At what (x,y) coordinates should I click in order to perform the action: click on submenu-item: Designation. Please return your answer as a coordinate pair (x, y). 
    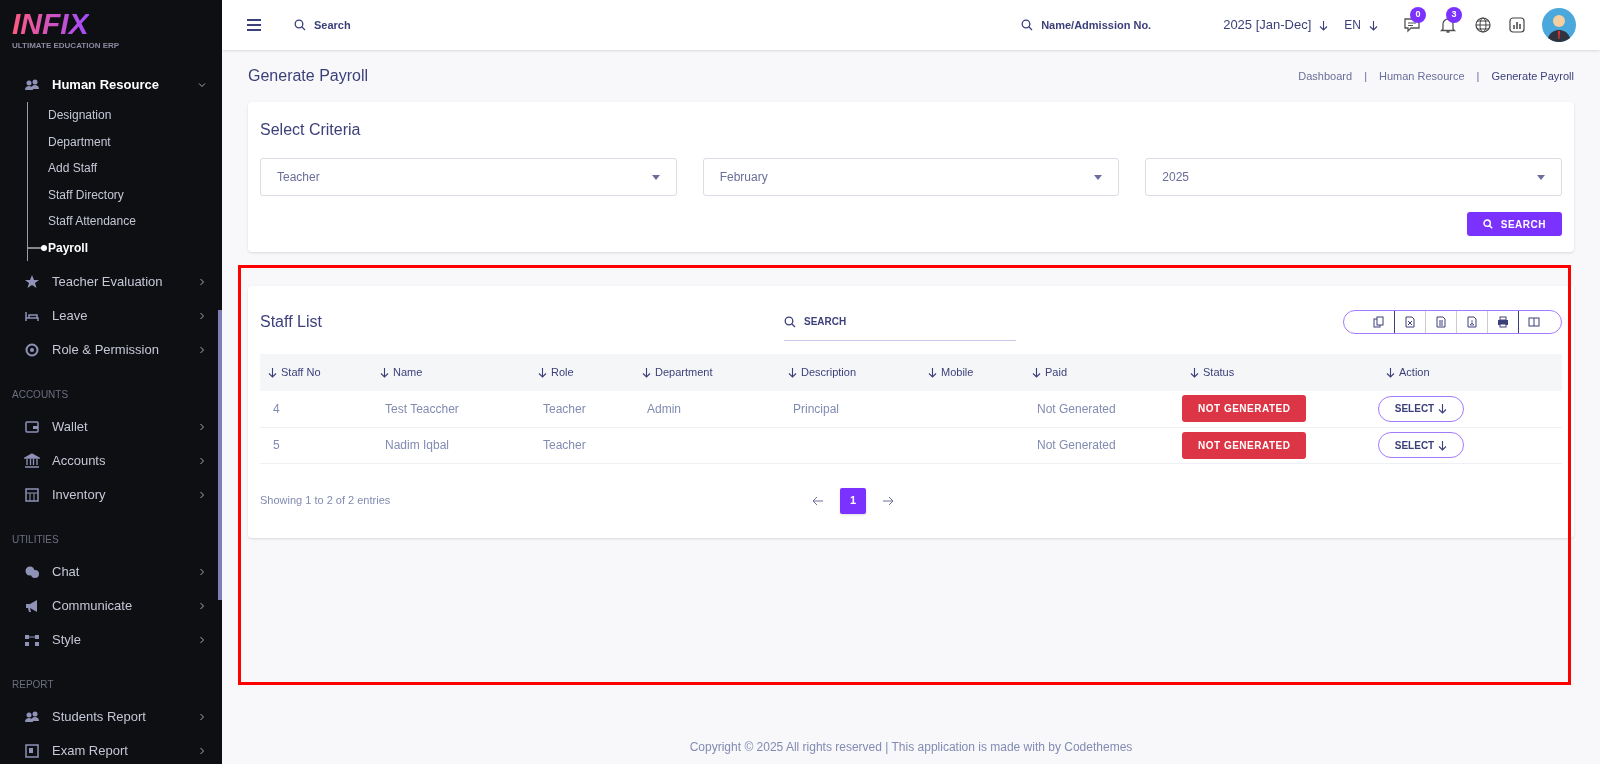
    Looking at the image, I should click on (80, 115).